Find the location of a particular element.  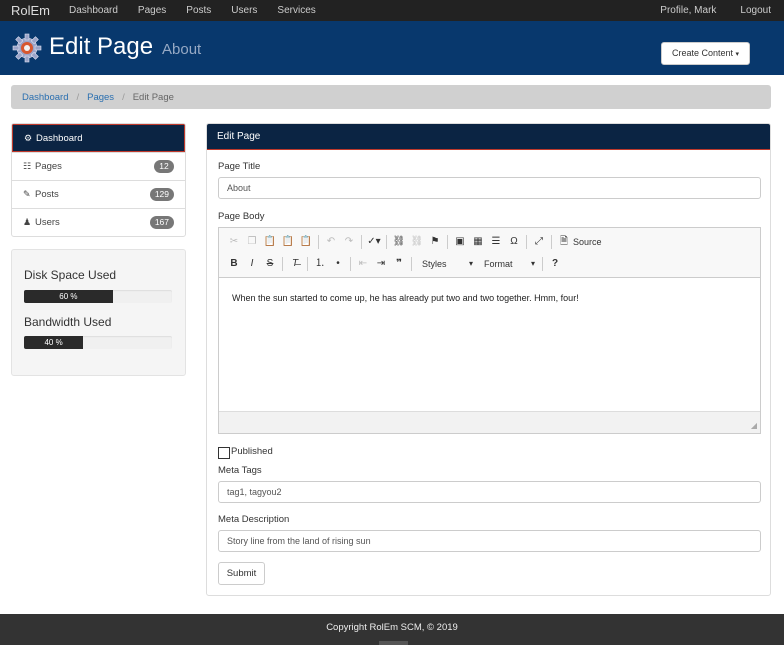

resize-handle-icon: ◢ is located at coordinates (754, 425).